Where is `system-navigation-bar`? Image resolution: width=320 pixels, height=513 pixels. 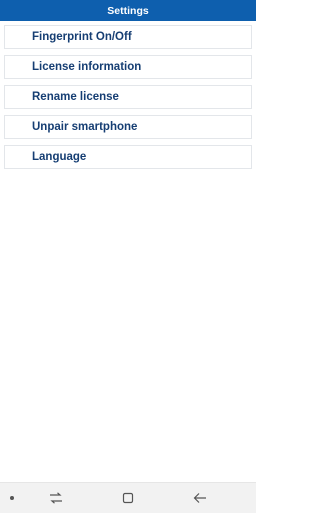 system-navigation-bar is located at coordinates (128, 497).